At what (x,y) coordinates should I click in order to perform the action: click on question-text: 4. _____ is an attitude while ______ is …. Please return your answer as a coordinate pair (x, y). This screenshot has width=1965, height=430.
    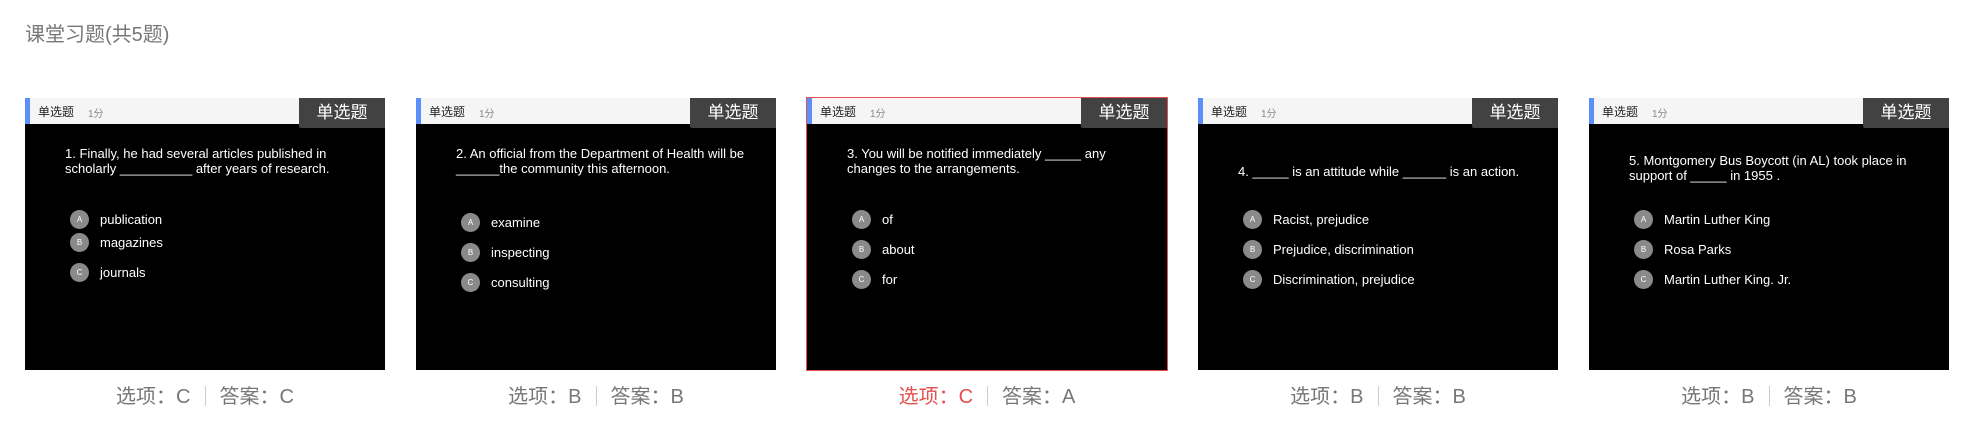
    Looking at the image, I should click on (1379, 171).